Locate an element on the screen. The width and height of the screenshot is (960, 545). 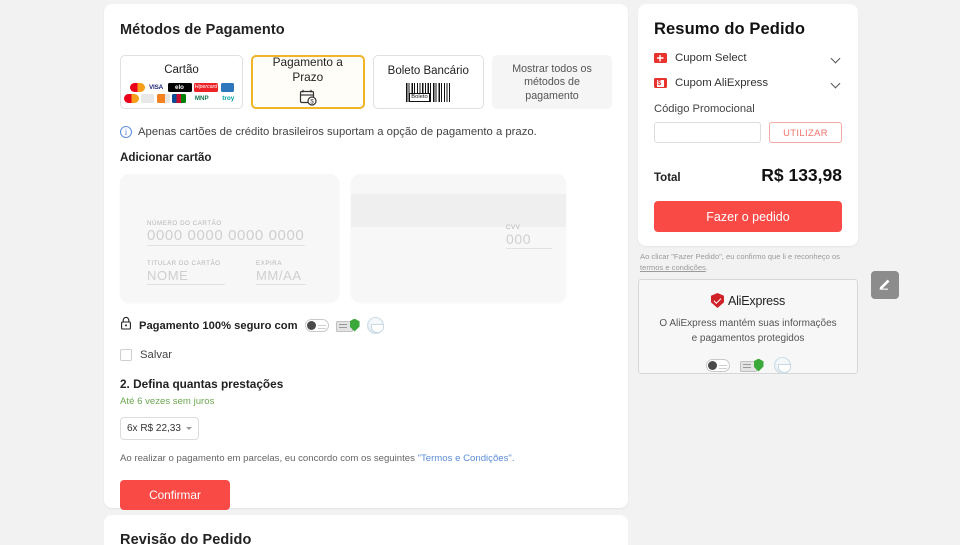
coupon-select-label: Cupom Select is located at coordinates (711, 58).